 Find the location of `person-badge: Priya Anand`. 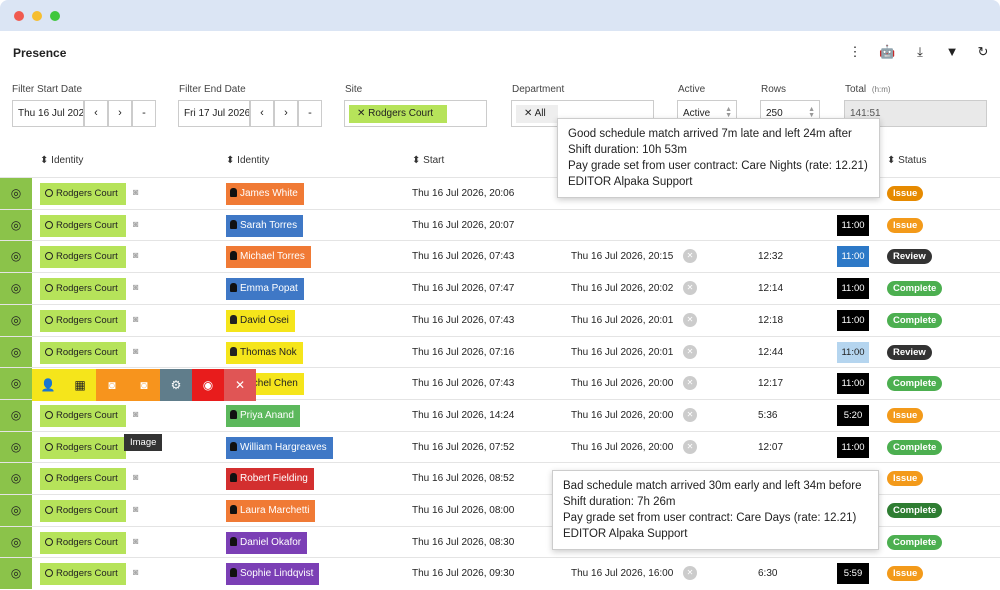

person-badge: Priya Anand is located at coordinates (263, 415).